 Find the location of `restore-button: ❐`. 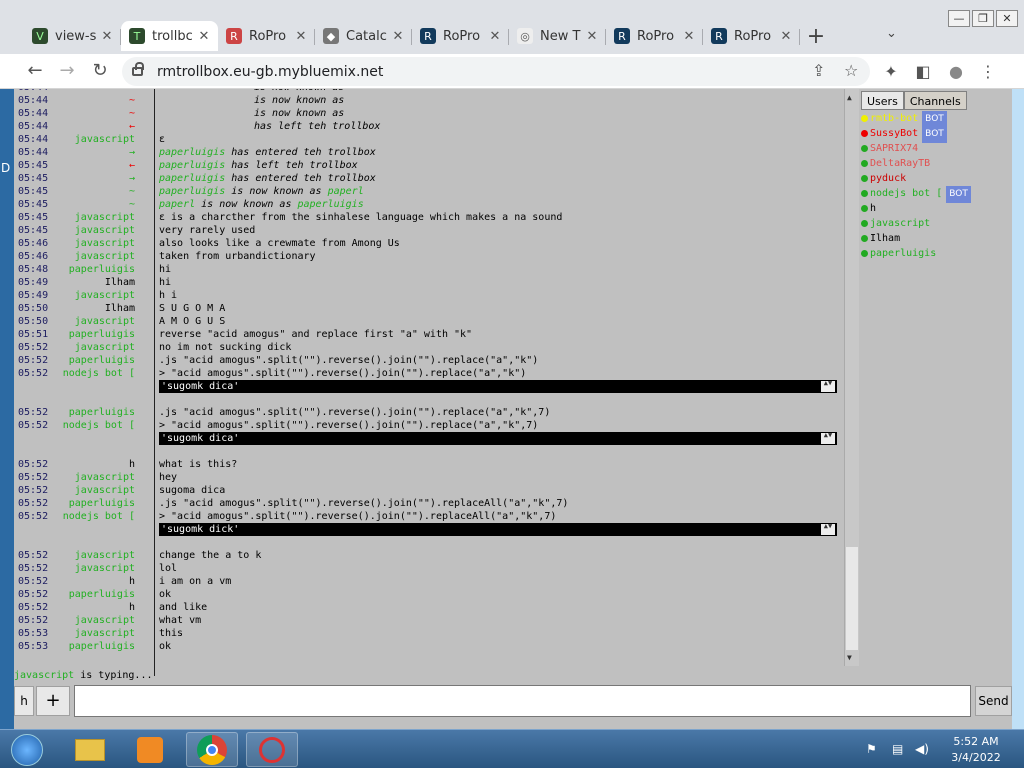

restore-button: ❐ is located at coordinates (983, 18).